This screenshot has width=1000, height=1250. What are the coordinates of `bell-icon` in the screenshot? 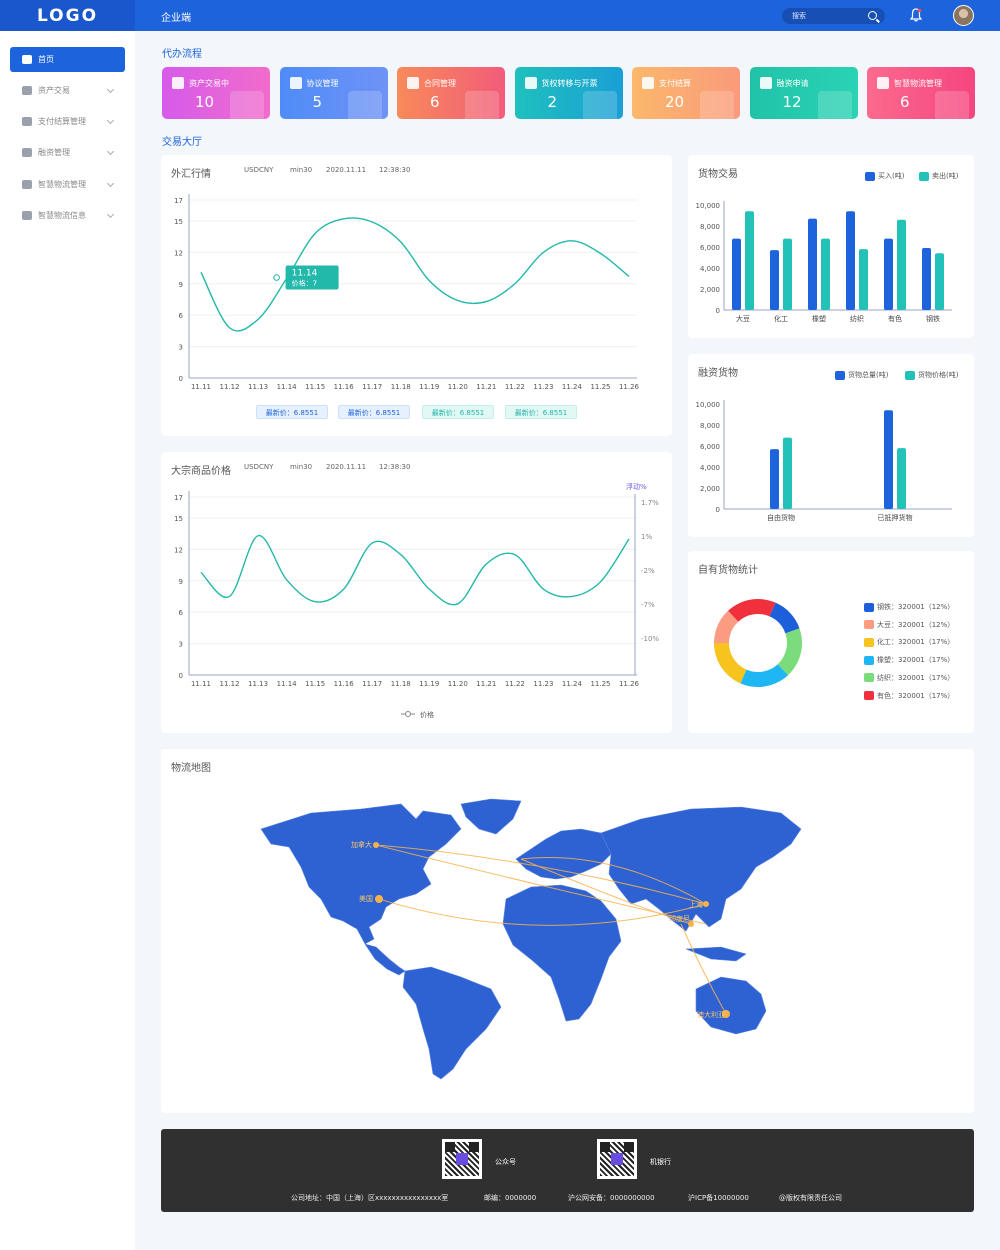 It's located at (916, 15).